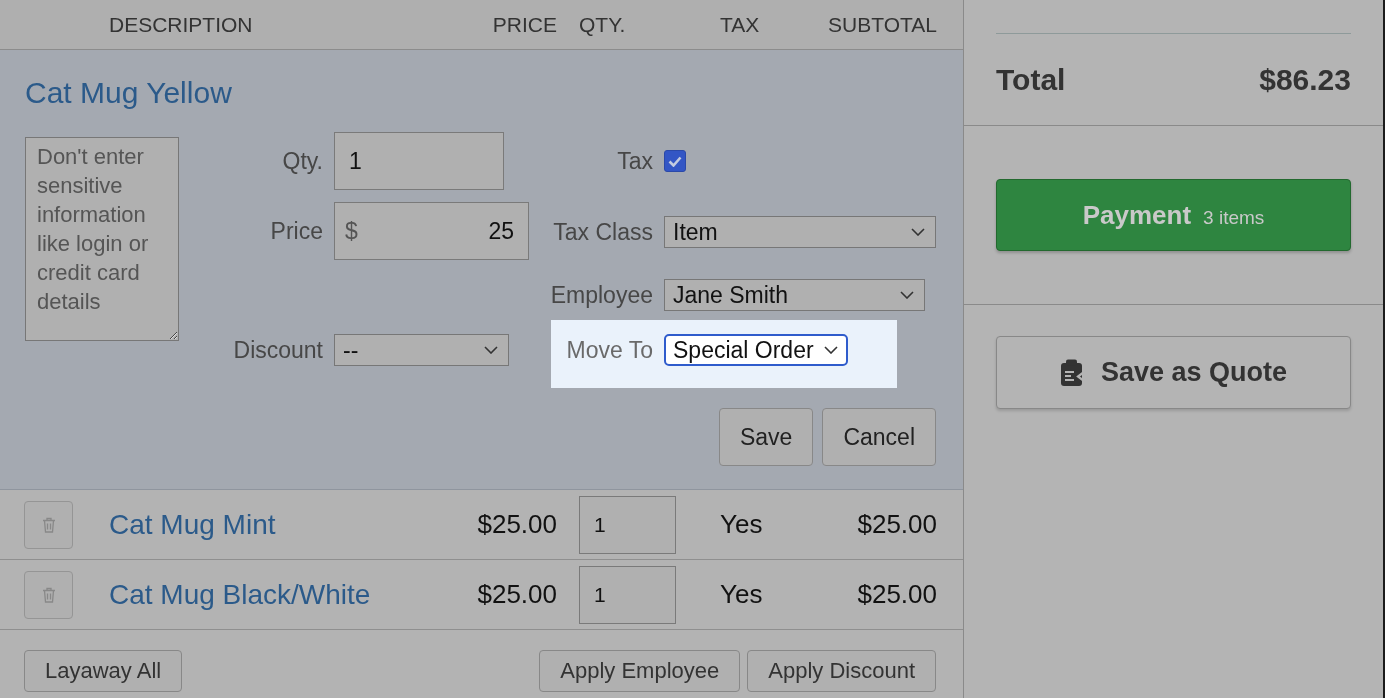  Describe the element at coordinates (800, 232) in the screenshot. I see `select-dropdown: Item` at that location.